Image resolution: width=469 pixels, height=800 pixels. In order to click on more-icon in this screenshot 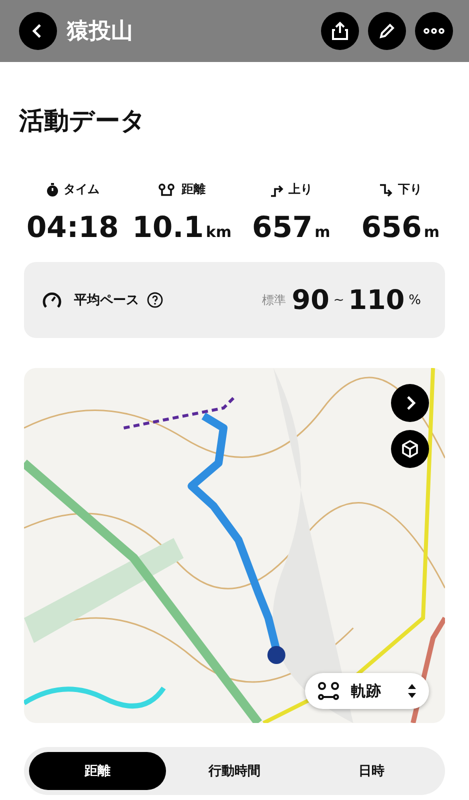, I will do `click(434, 31)`.